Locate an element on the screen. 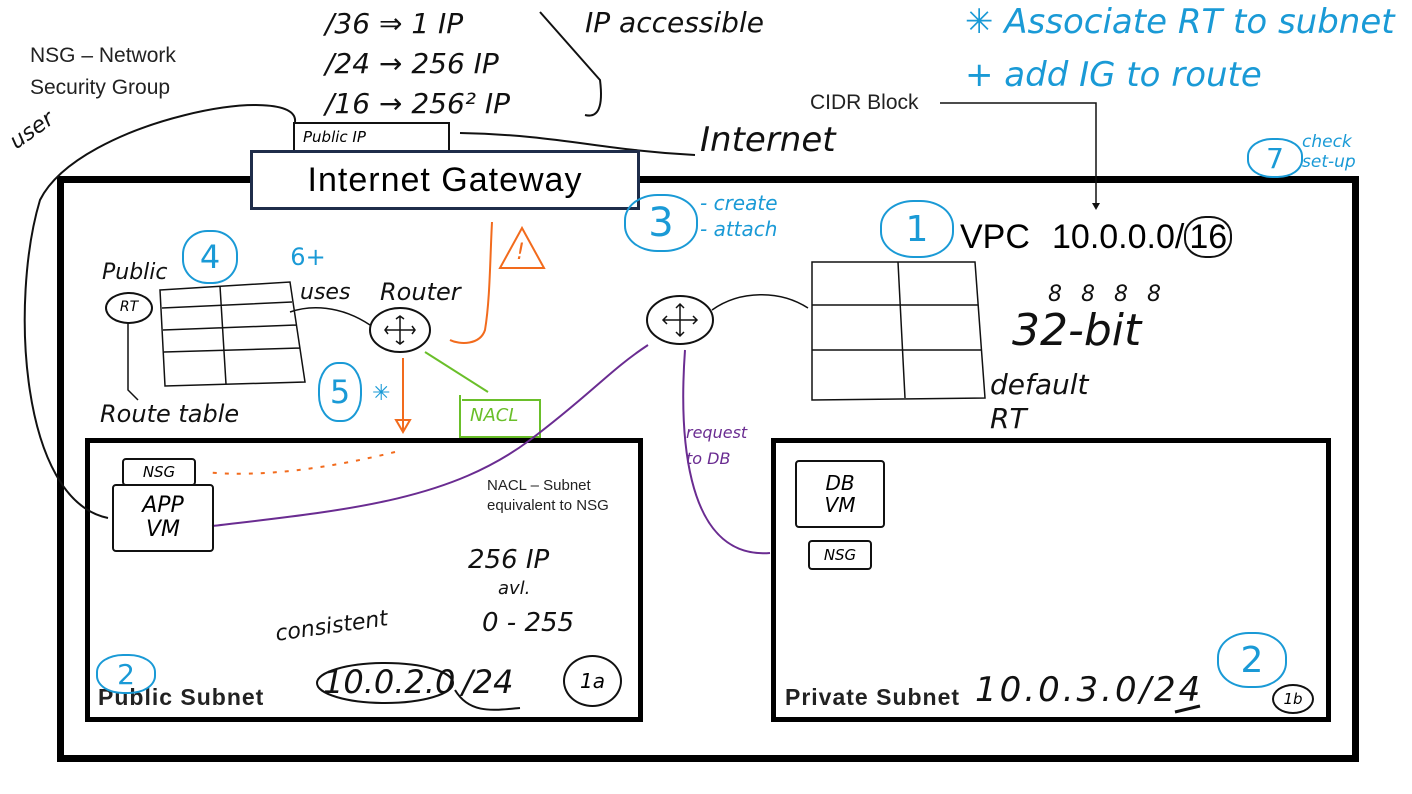 This screenshot has width=1412, height=794. uses-label: uses is located at coordinates (325, 292).